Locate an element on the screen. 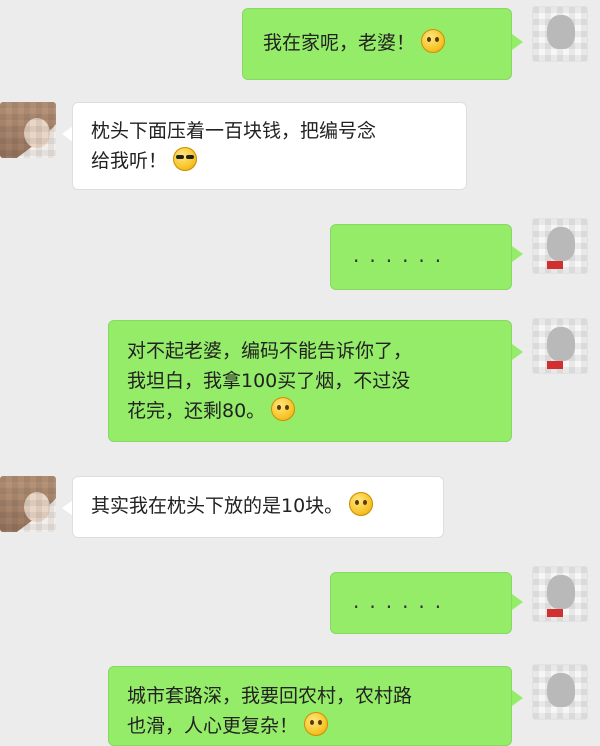  message-text: 我在家呢，老婆！ is located at coordinates (339, 43).